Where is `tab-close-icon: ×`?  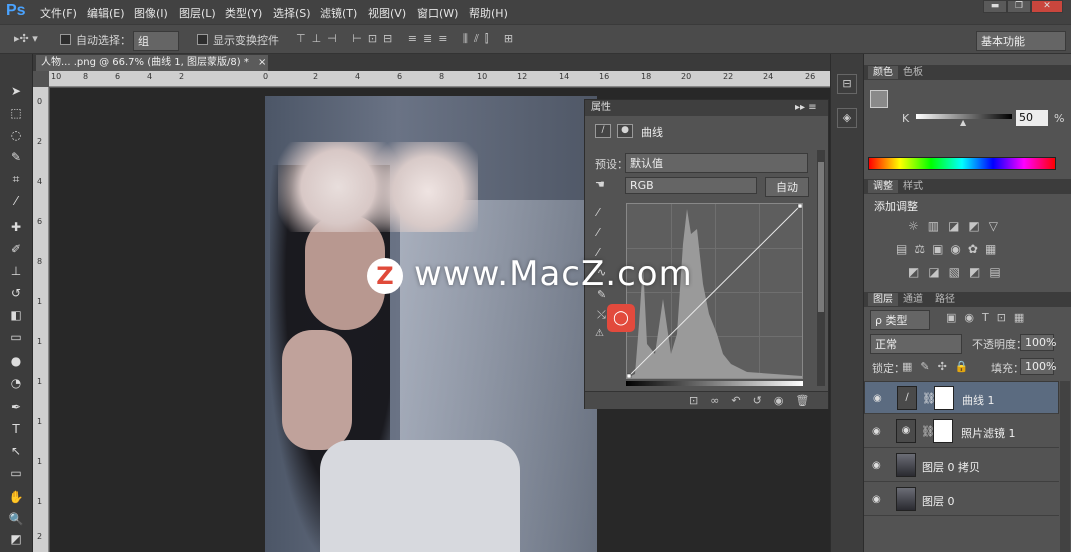 tab-close-icon: × is located at coordinates (262, 62).